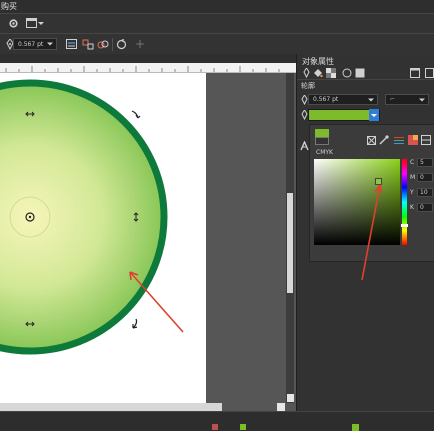 Image resolution: width=434 pixels, height=431 pixels. What do you see at coordinates (404, 202) in the screenshot?
I see `hue-slider` at bounding box center [404, 202].